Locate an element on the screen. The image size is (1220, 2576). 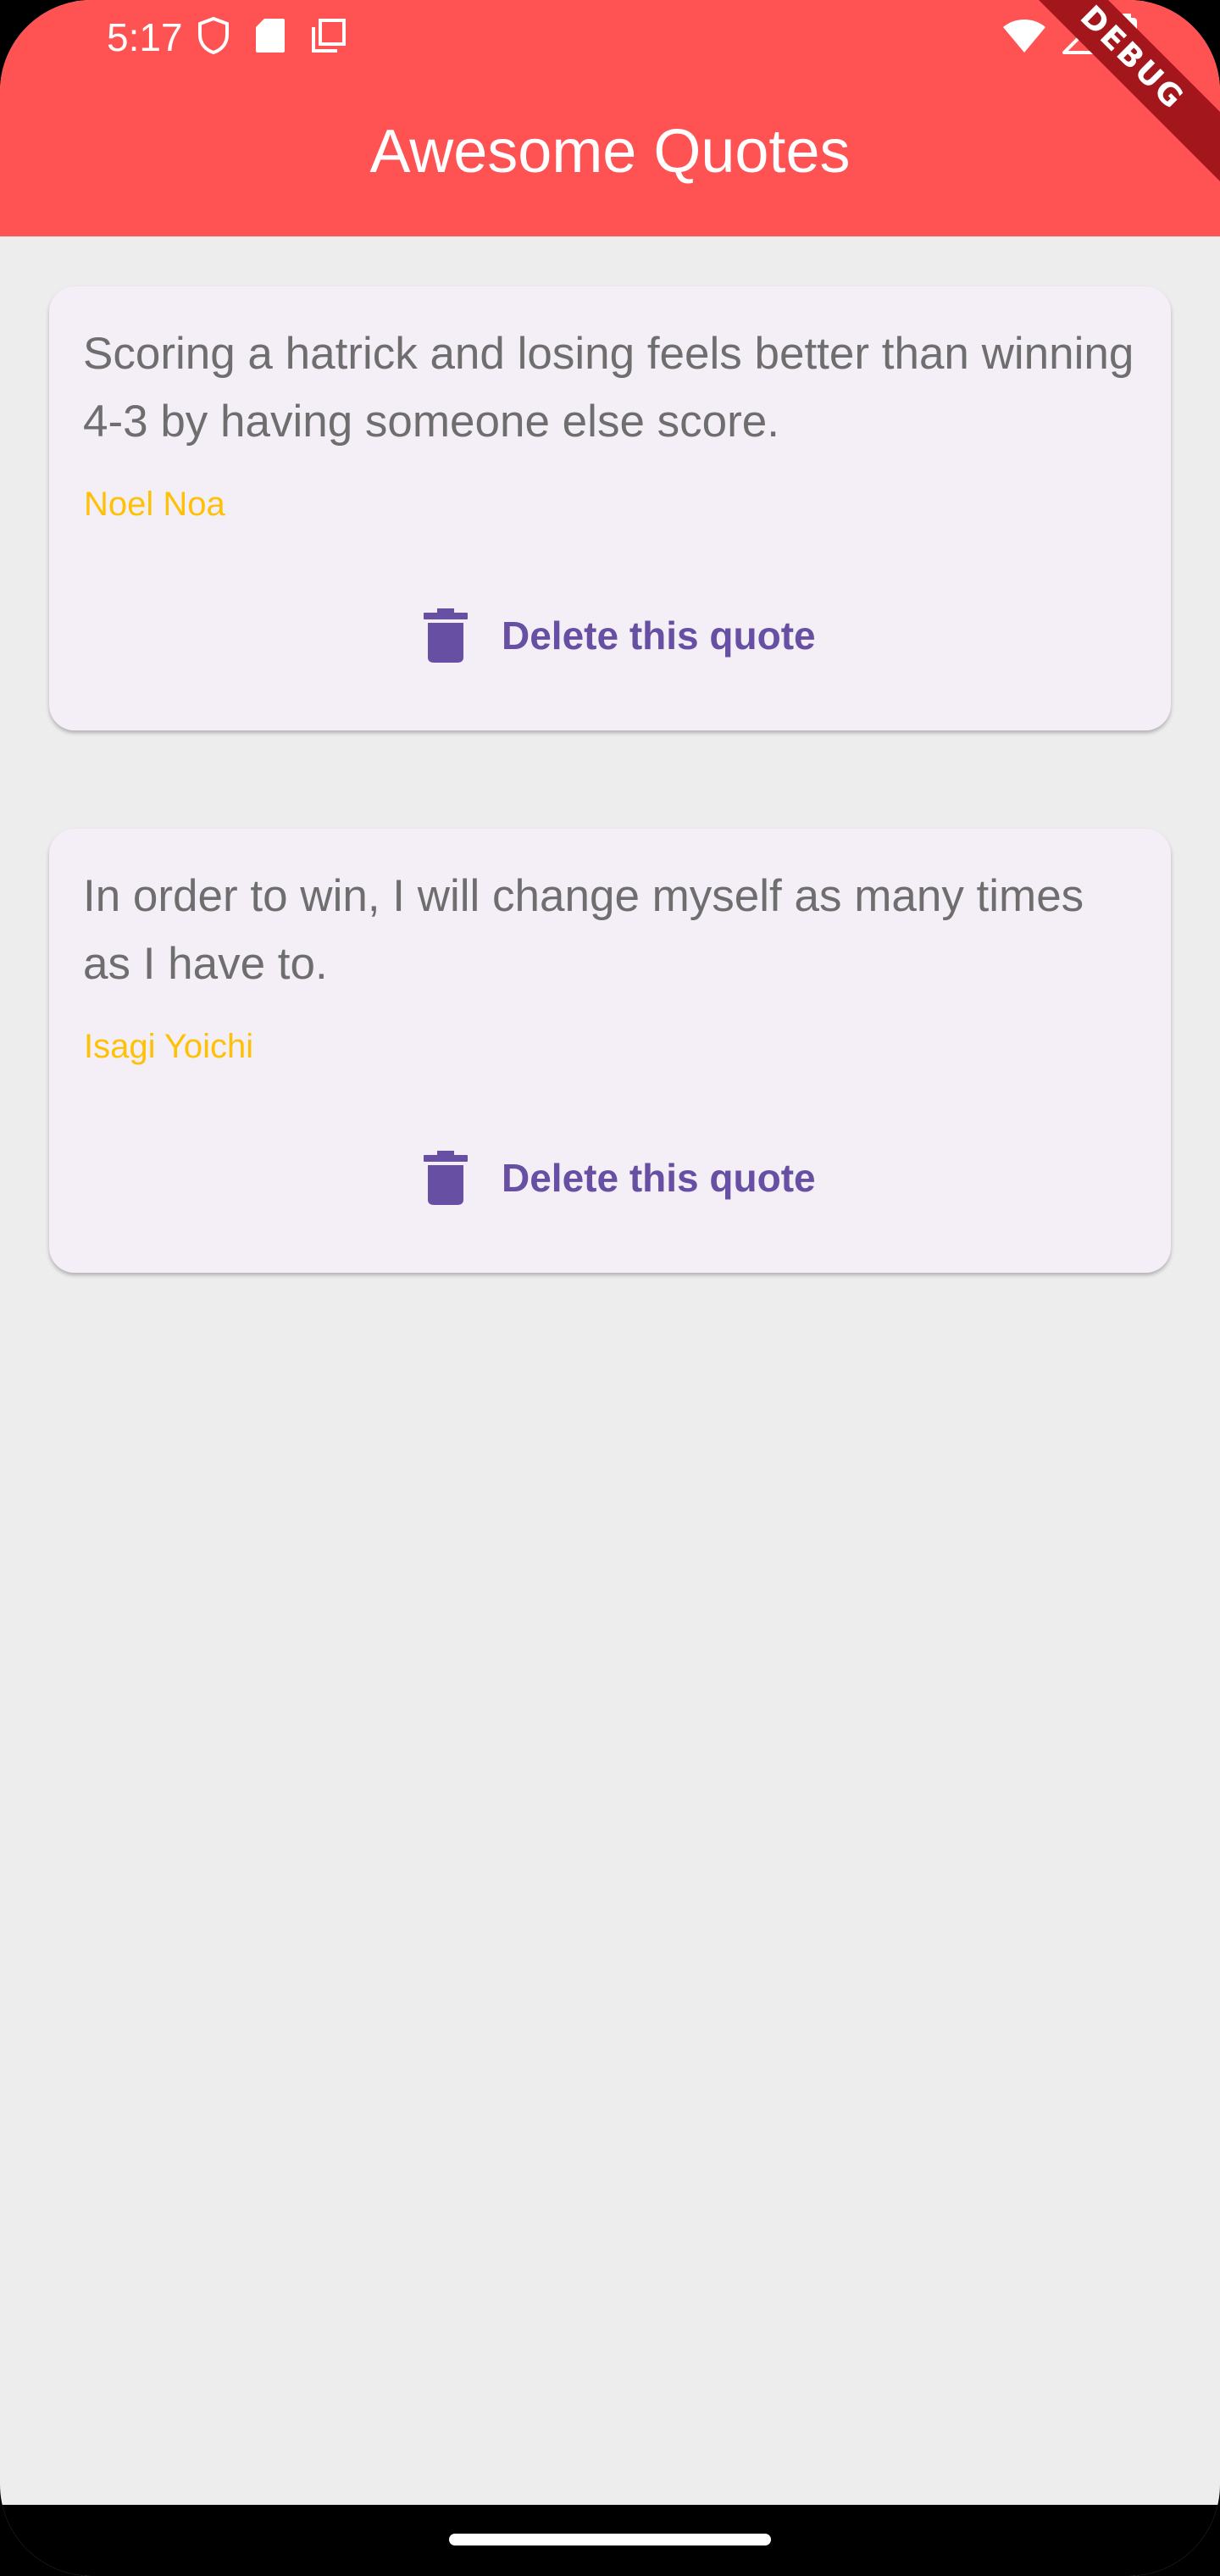
quote-author: Isagi Yoichi is located at coordinates (169, 1046).